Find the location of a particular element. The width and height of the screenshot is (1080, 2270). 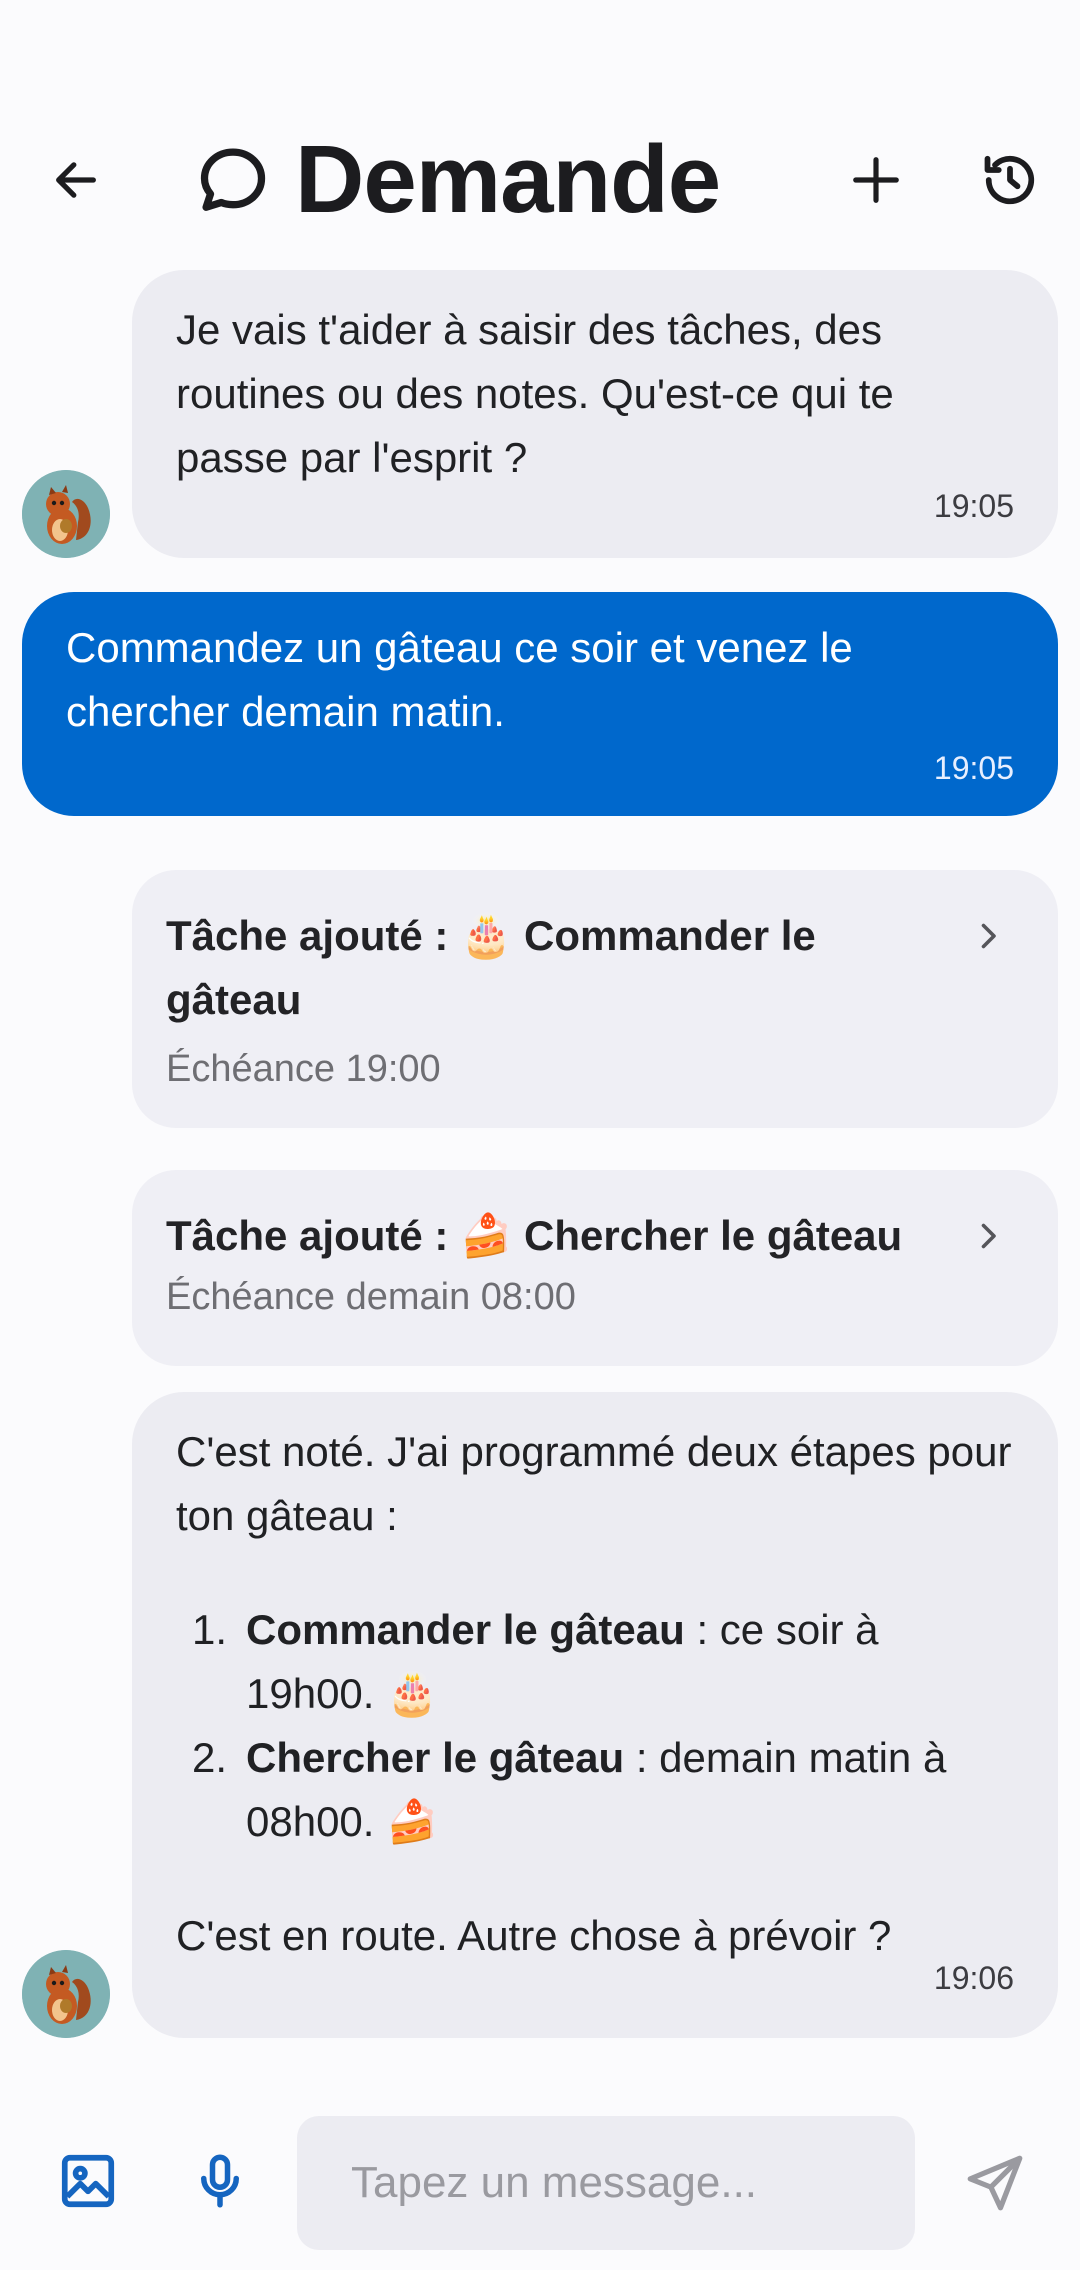

microphone-icon is located at coordinates (220, 2181).